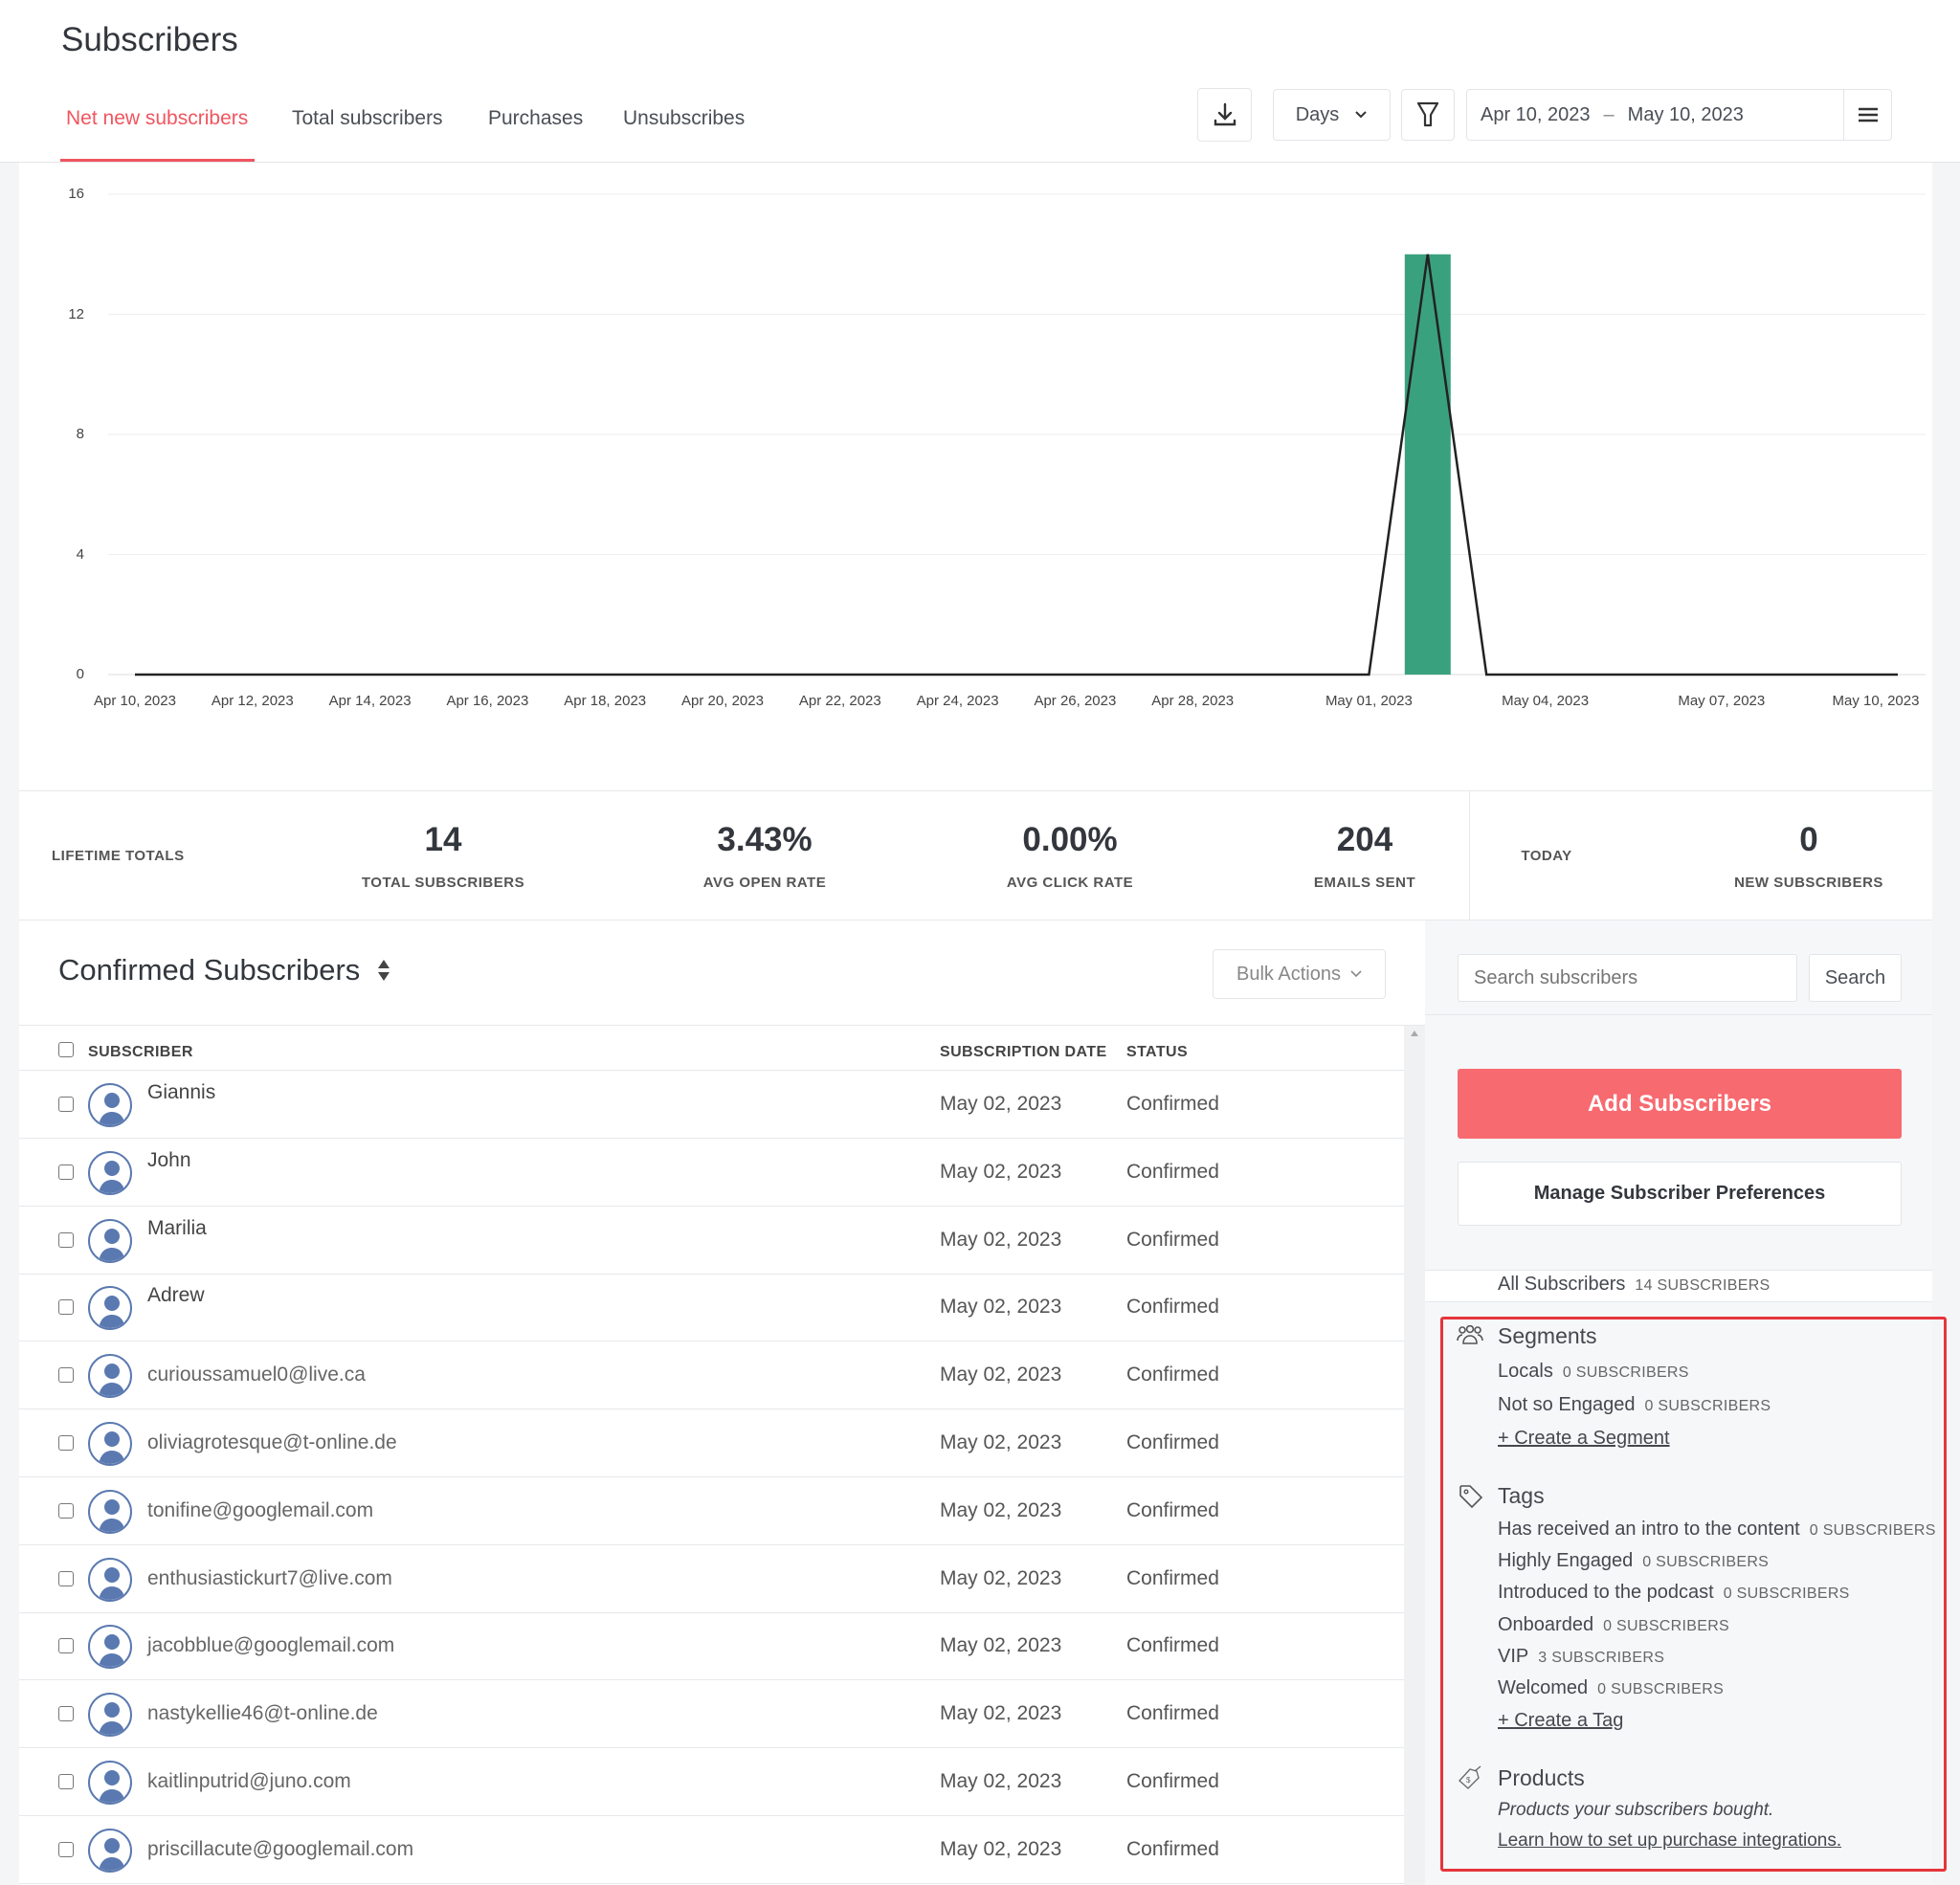  I want to click on subscriber-name: John, so click(169, 1160).